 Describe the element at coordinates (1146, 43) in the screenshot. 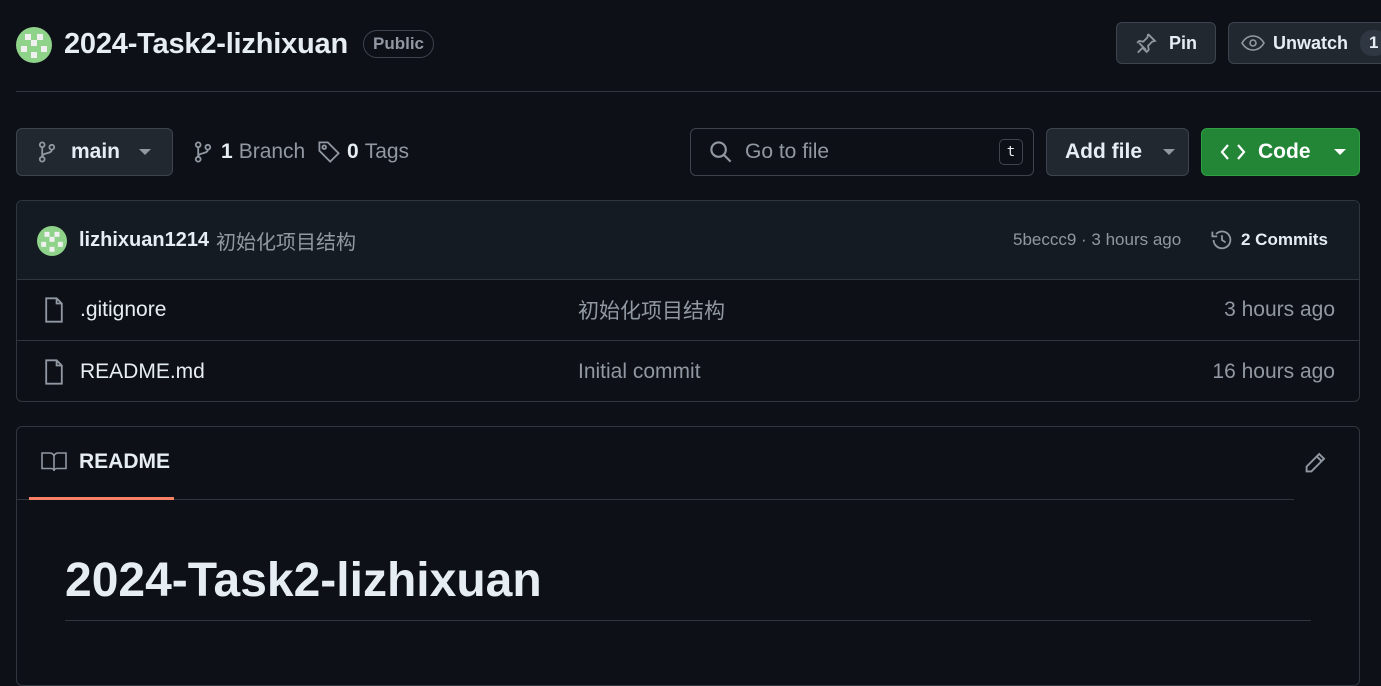

I see `pin-icon` at that location.